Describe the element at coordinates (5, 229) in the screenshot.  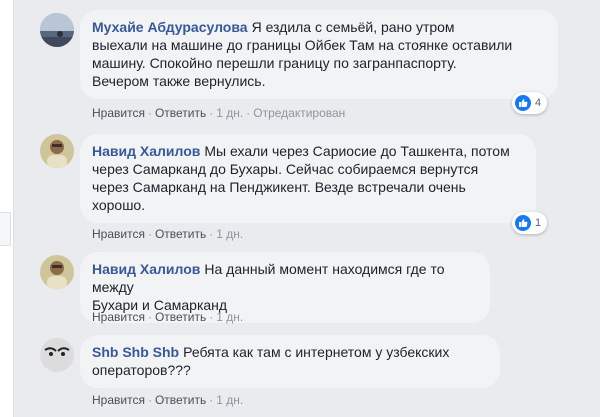
I see `rail-tab` at that location.